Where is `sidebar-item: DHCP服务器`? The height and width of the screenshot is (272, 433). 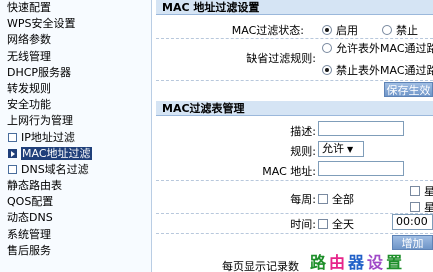
sidebar-item: DHCP服务器 is located at coordinates (75, 73).